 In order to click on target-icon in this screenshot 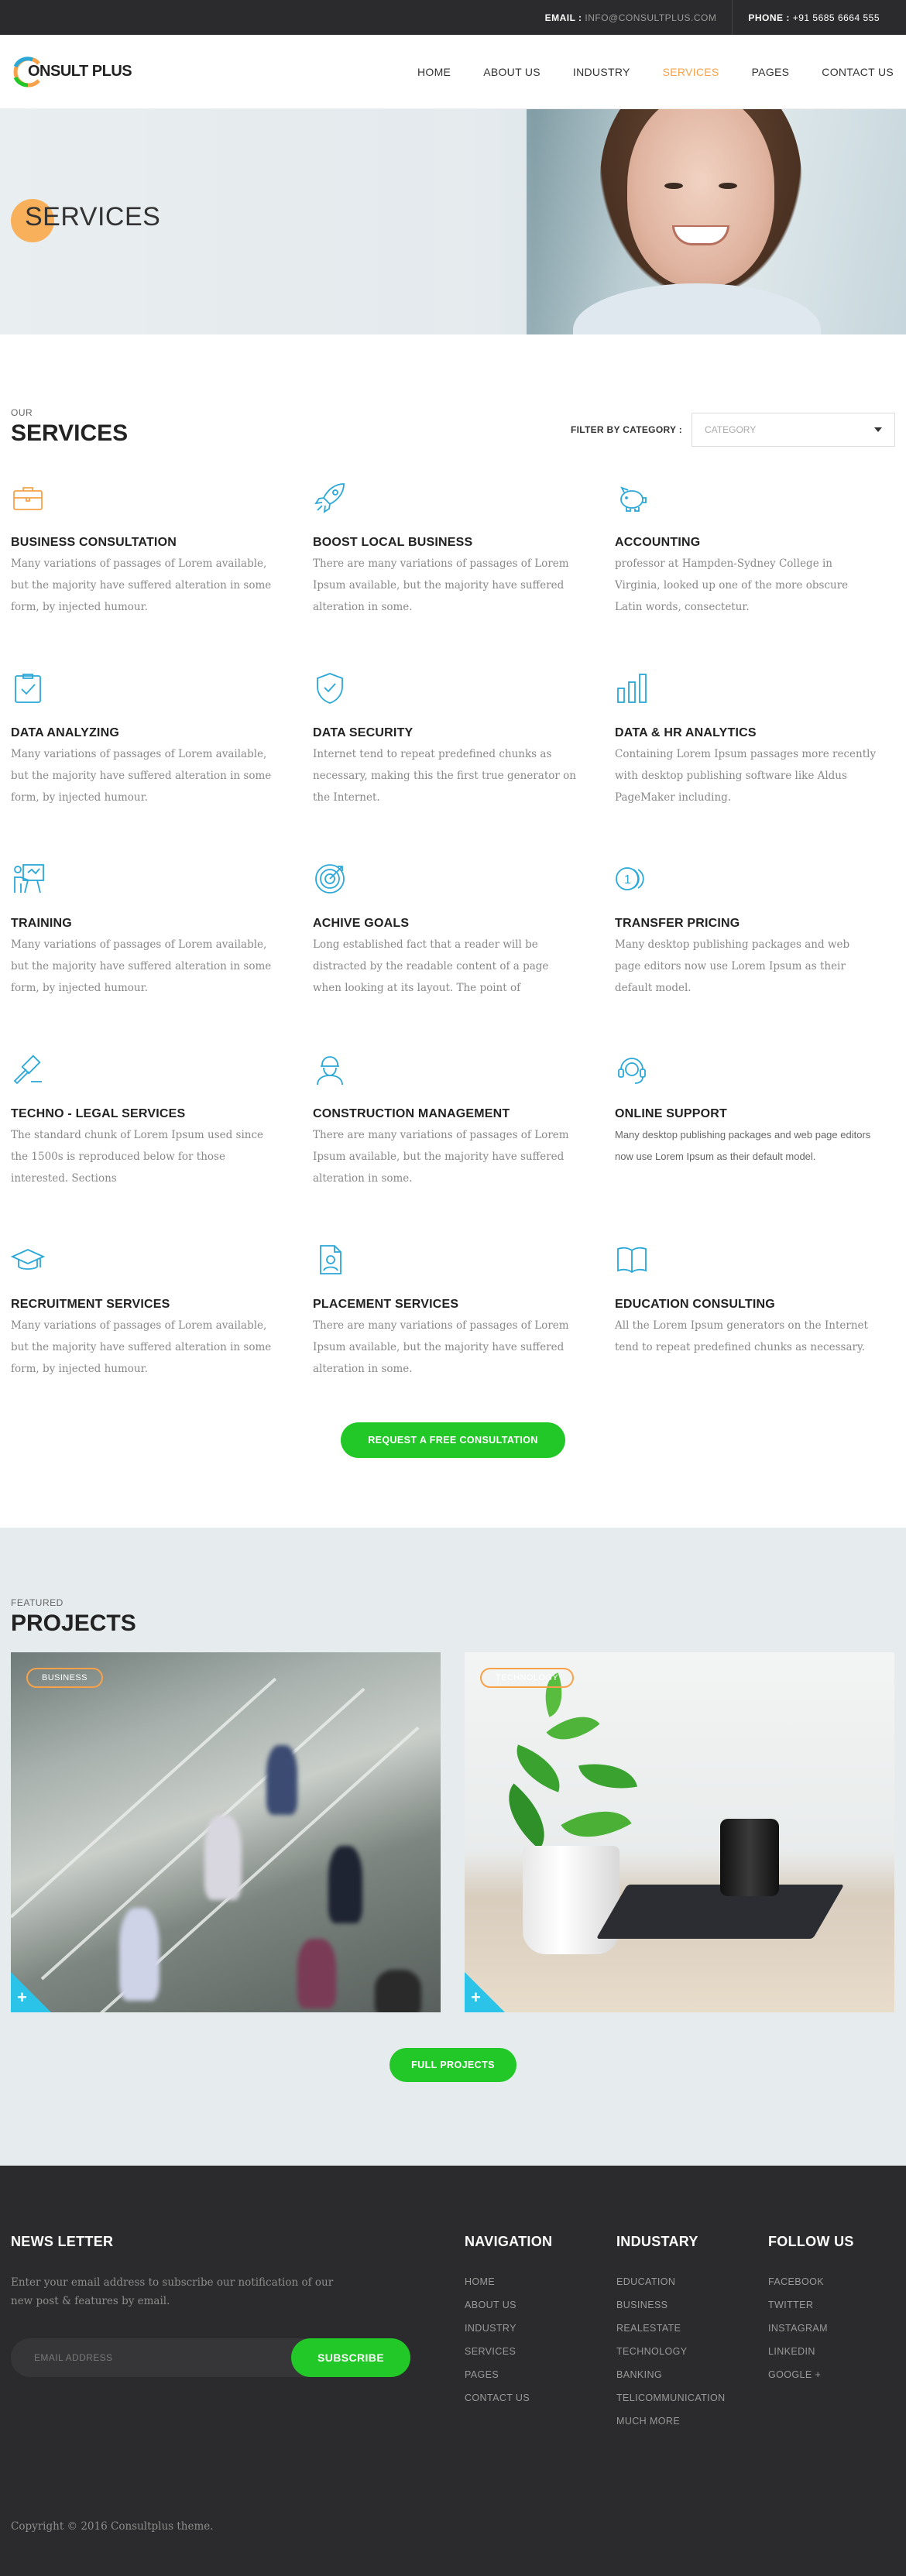, I will do `click(330, 879)`.